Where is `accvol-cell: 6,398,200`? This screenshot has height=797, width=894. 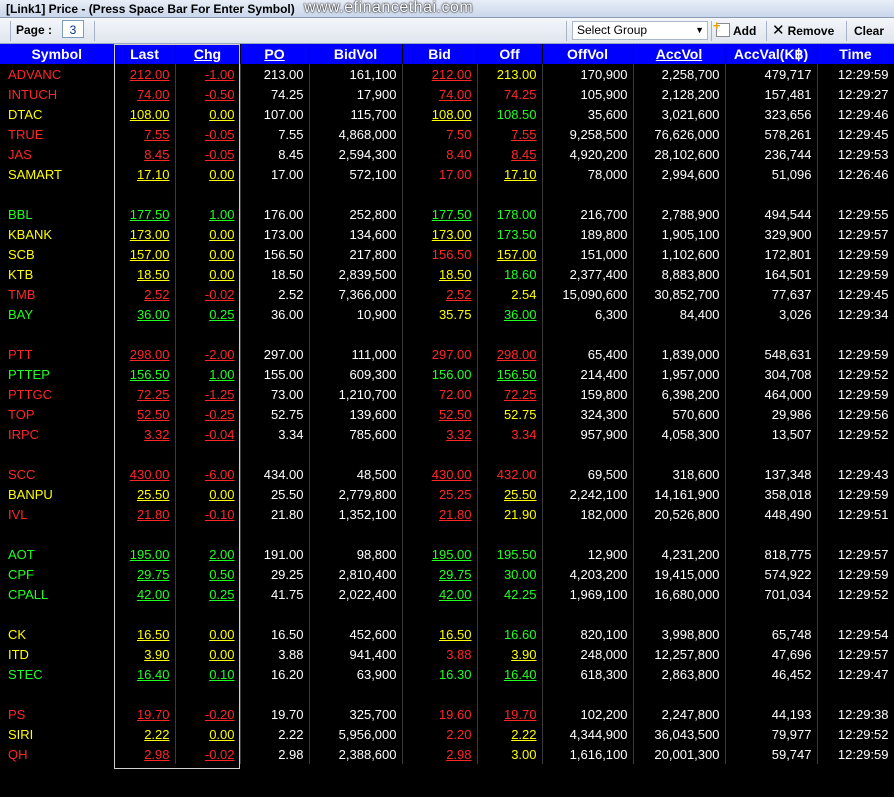
accvol-cell: 6,398,200 is located at coordinates (679, 394).